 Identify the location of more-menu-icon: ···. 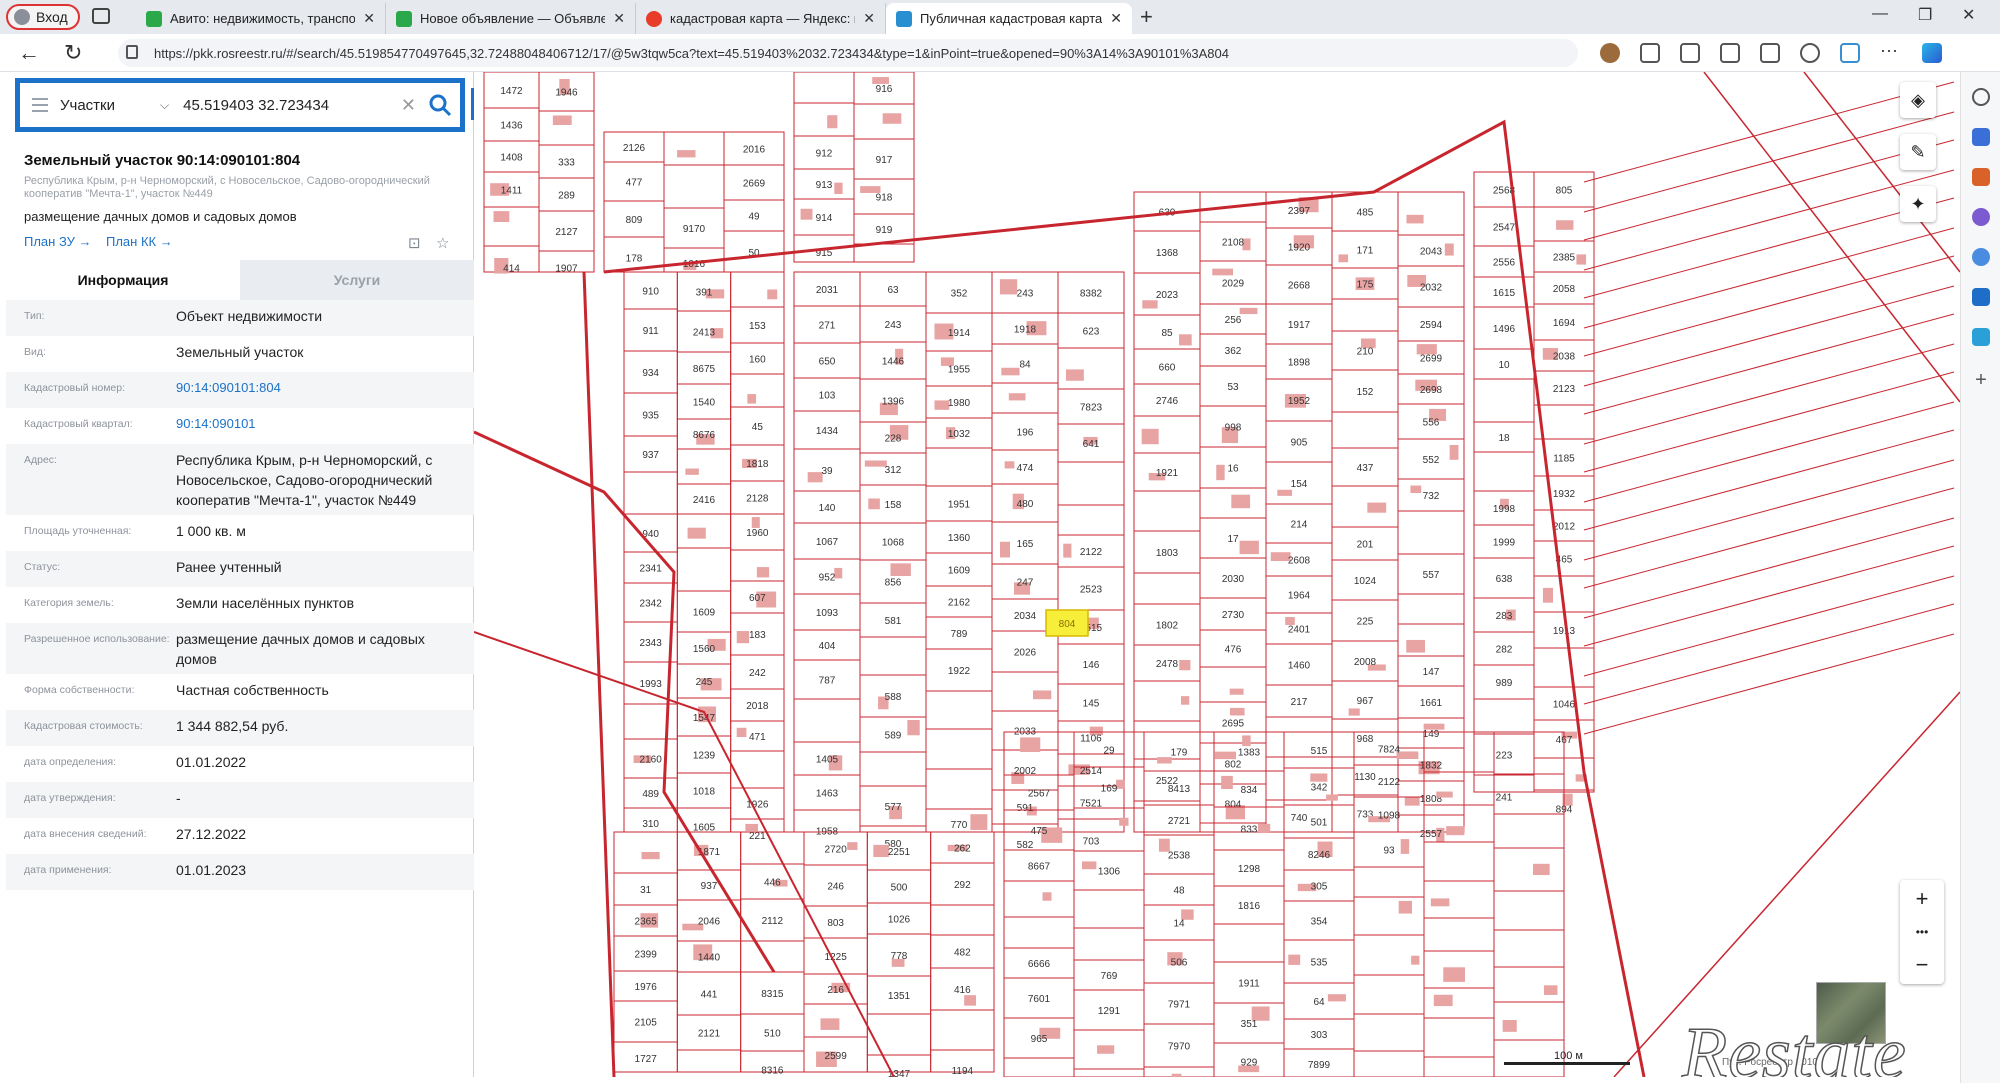
(1890, 52).